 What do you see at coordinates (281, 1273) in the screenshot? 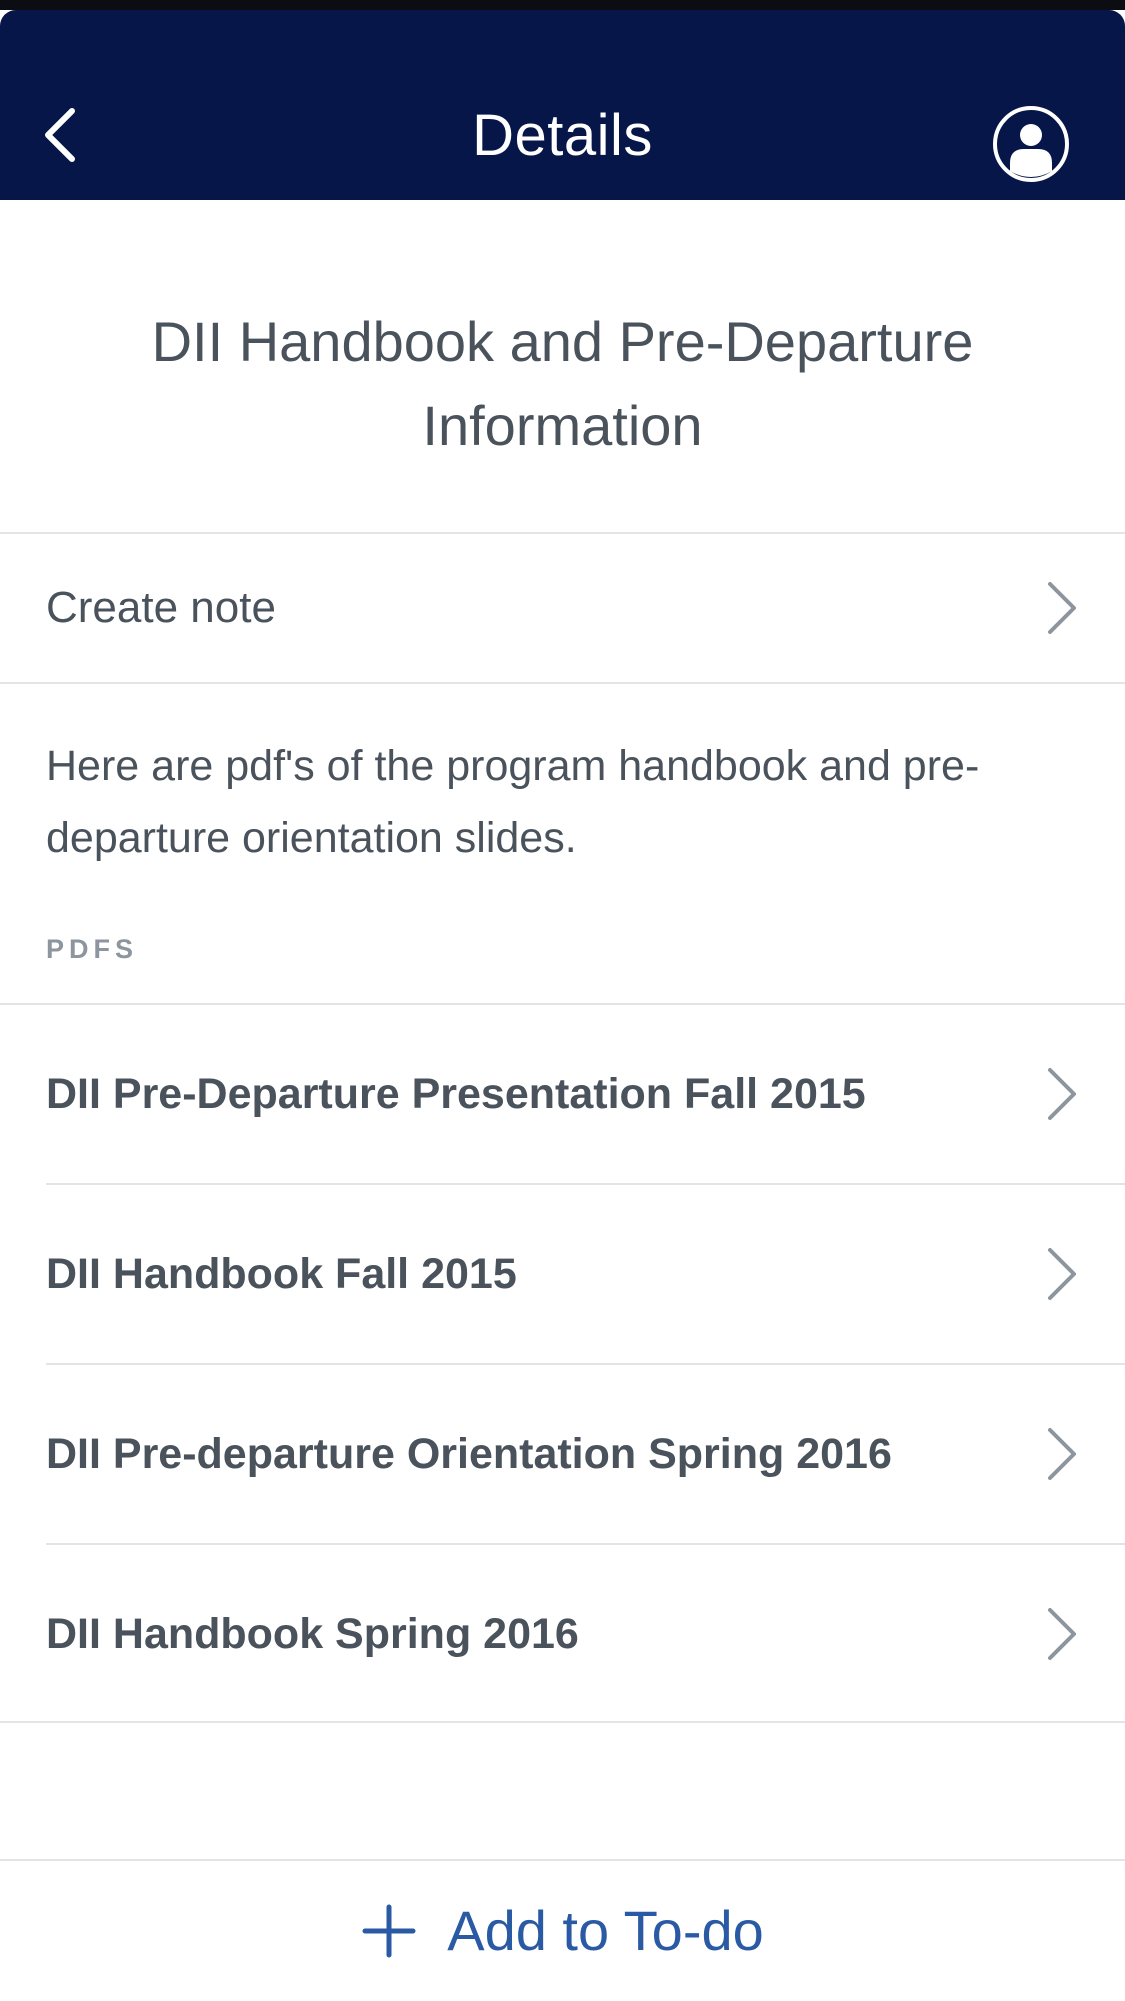
I see `pdf-item-label: DII Handbook Fall 2015` at bounding box center [281, 1273].